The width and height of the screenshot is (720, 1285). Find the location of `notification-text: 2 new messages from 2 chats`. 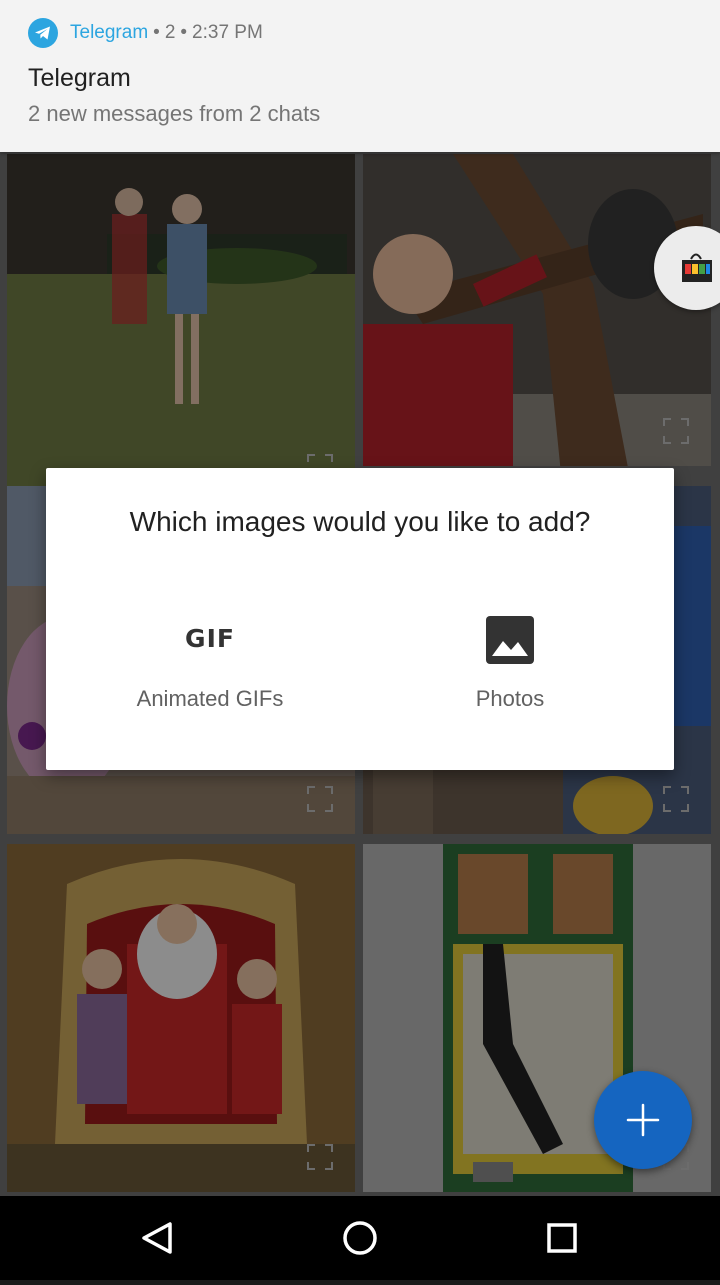

notification-text: 2 new messages from 2 chats is located at coordinates (174, 113).